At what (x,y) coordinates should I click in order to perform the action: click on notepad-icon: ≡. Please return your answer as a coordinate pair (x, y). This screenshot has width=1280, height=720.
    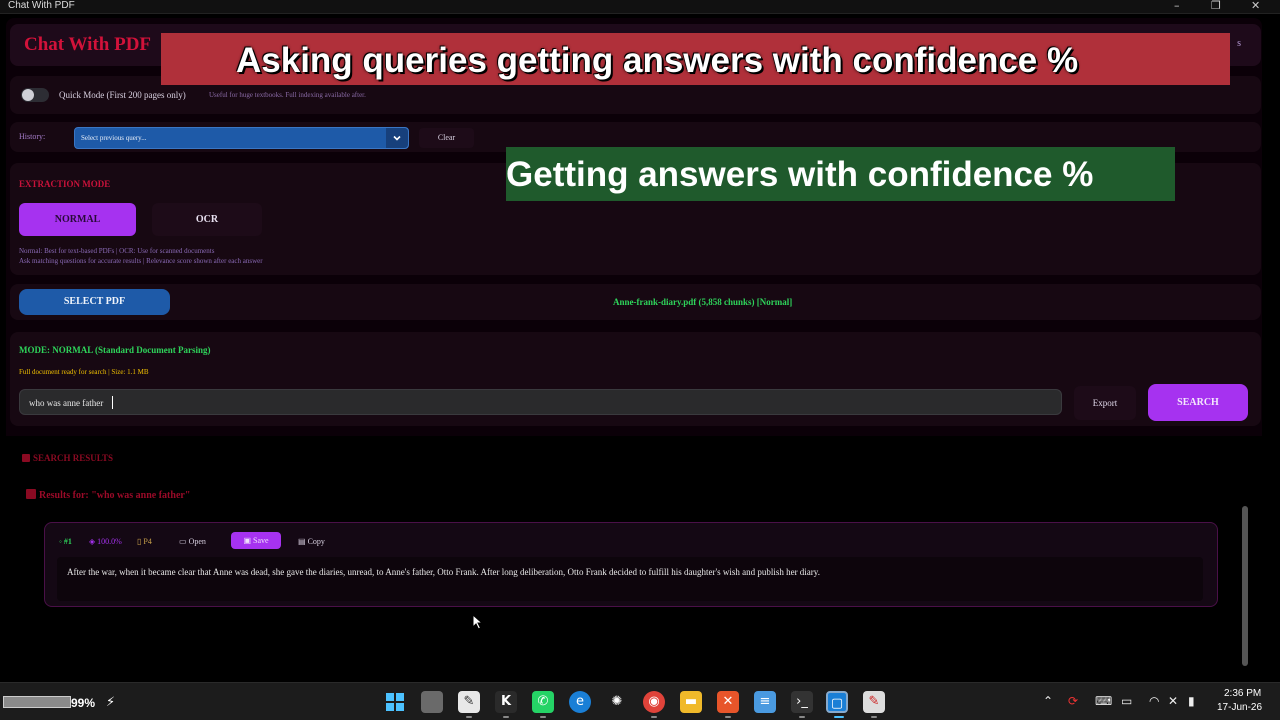
    Looking at the image, I should click on (765, 702).